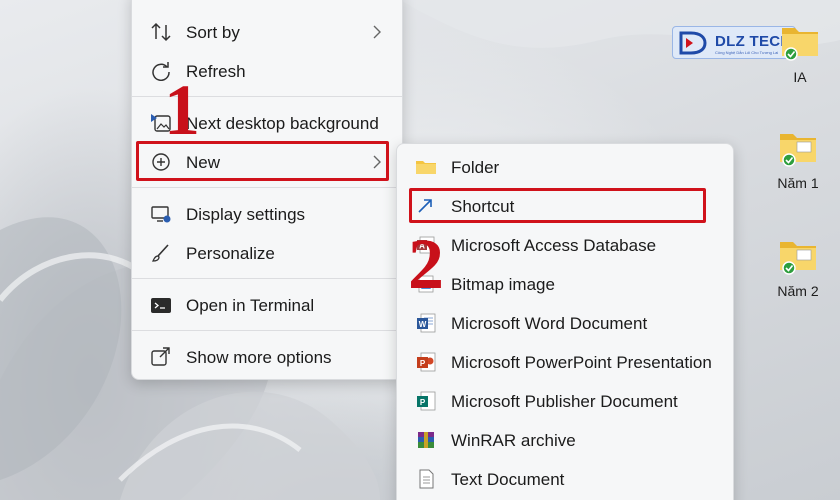 Image resolution: width=840 pixels, height=500 pixels. I want to click on menu-item-label: New, so click(203, 162).